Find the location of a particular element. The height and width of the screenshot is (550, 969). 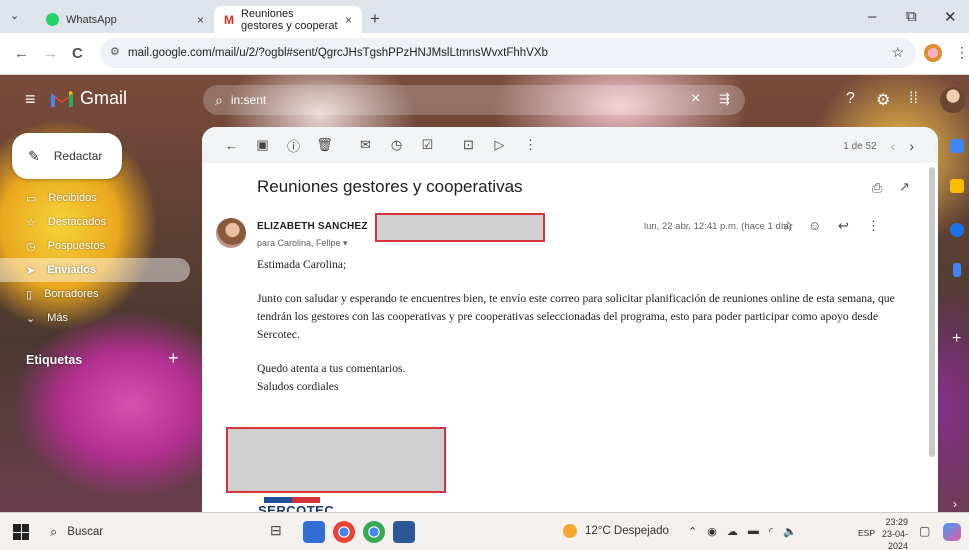

main-menu-icon: ≡ is located at coordinates (30, 99).